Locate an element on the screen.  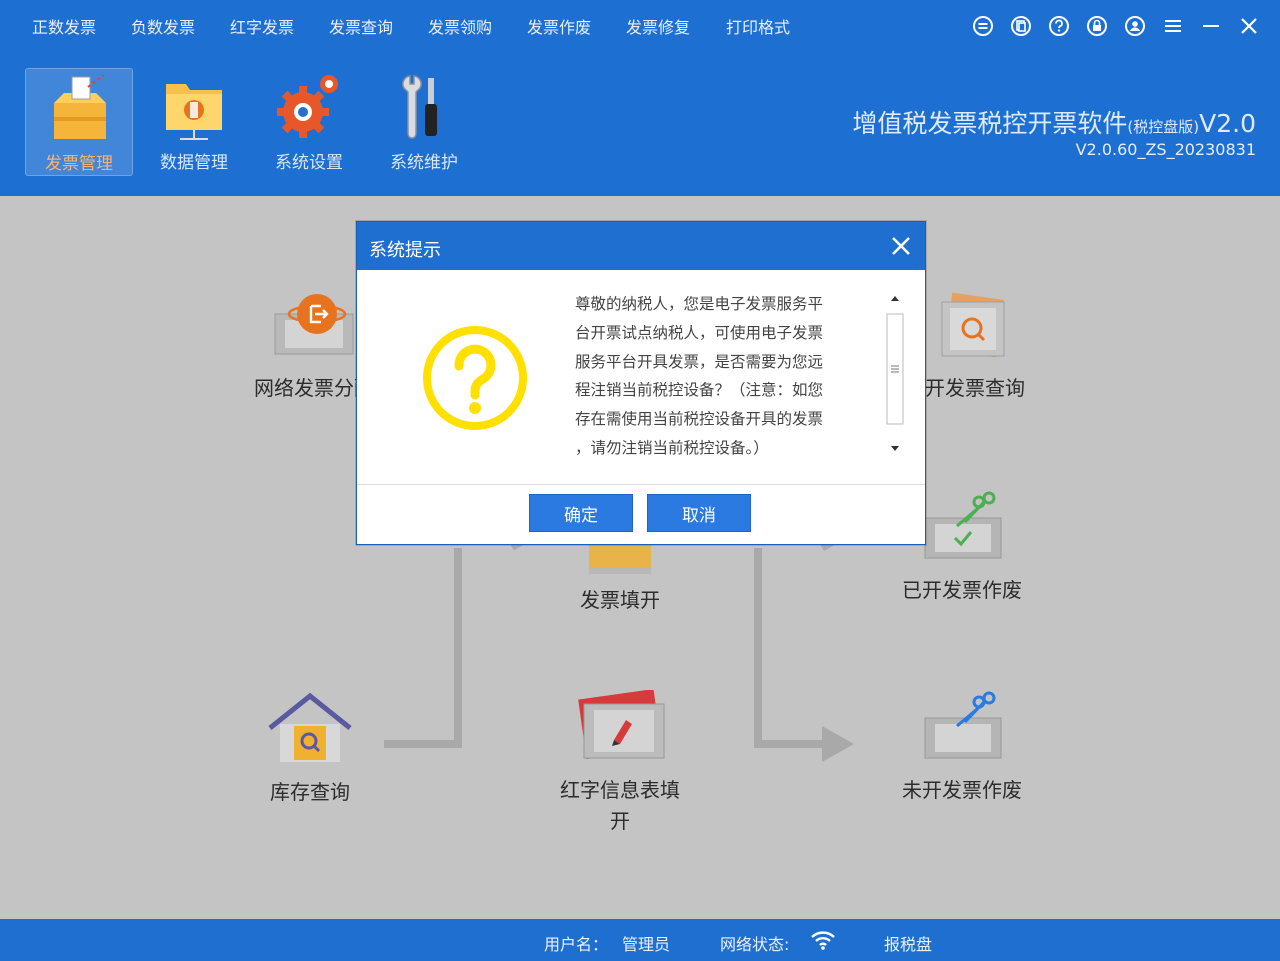
toolbar-label: 发票管理 is located at coordinates (79, 164).